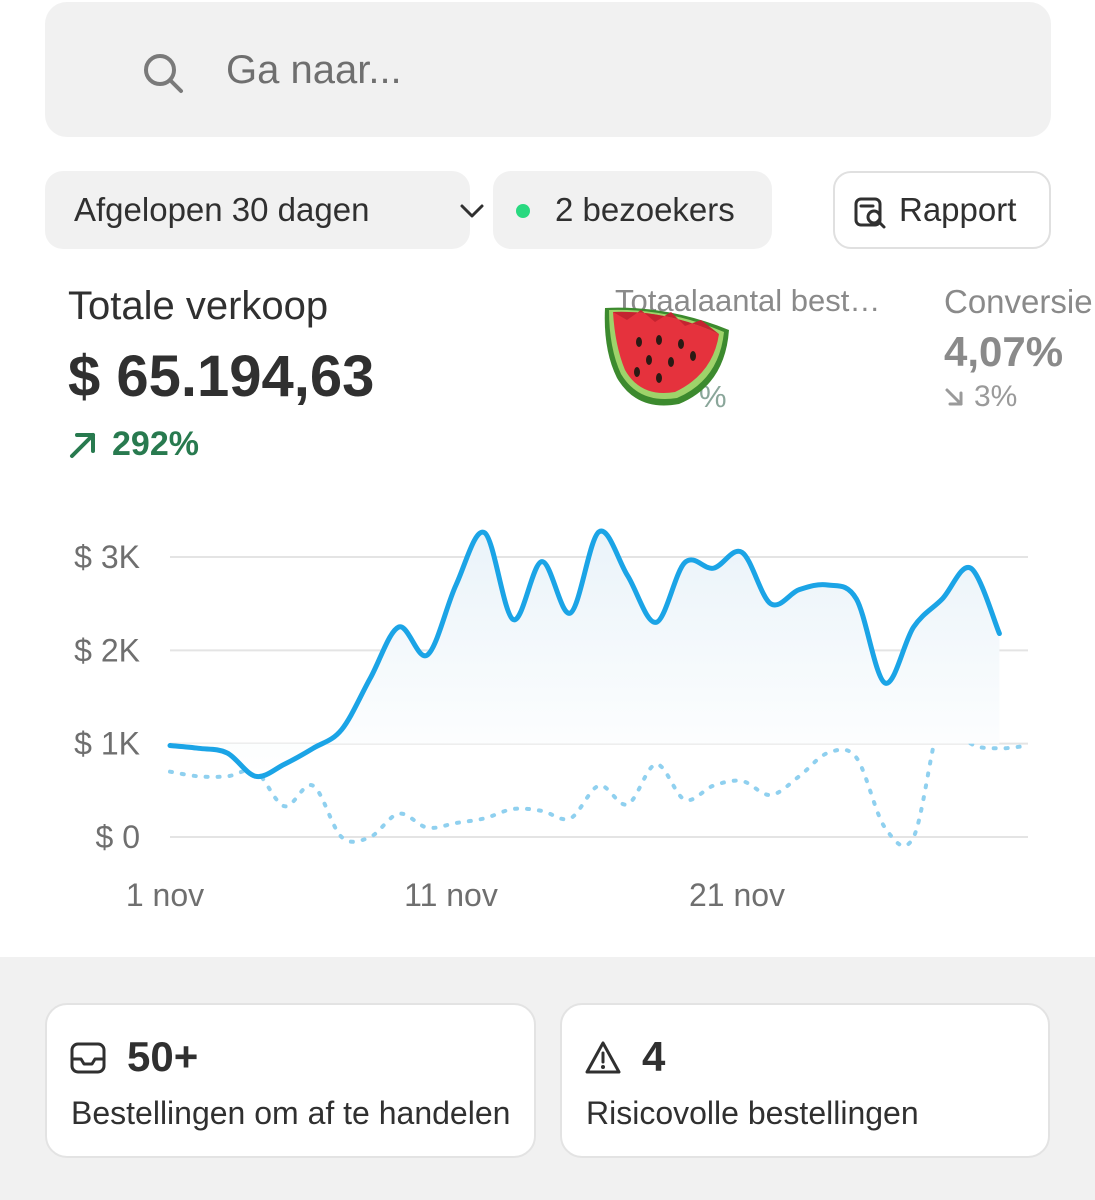  I want to click on orders-to-fulfill-card: 50+ Bestellingen om af te handelen, so click(290, 1080).